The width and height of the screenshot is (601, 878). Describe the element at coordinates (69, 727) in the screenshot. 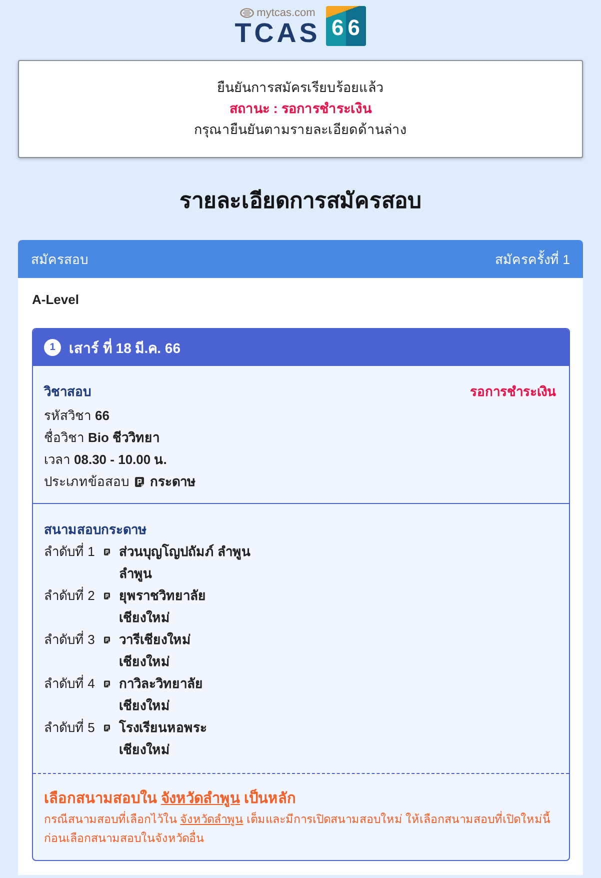

I see `venue-rank: ลำดับที่ 5` at that location.